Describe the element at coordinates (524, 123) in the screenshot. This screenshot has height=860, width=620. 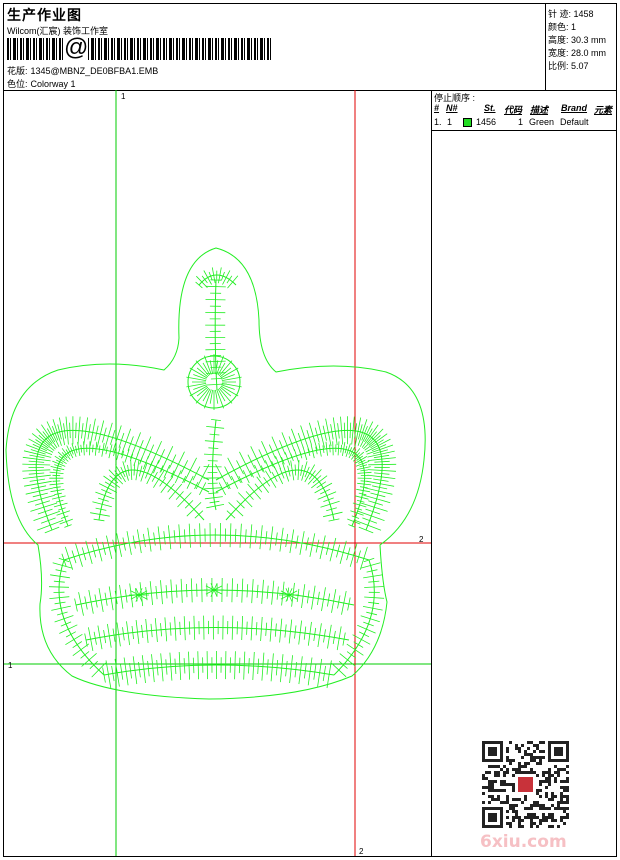
I see `stop-sequence-row: 1. 1 1456 1 Green Default` at that location.